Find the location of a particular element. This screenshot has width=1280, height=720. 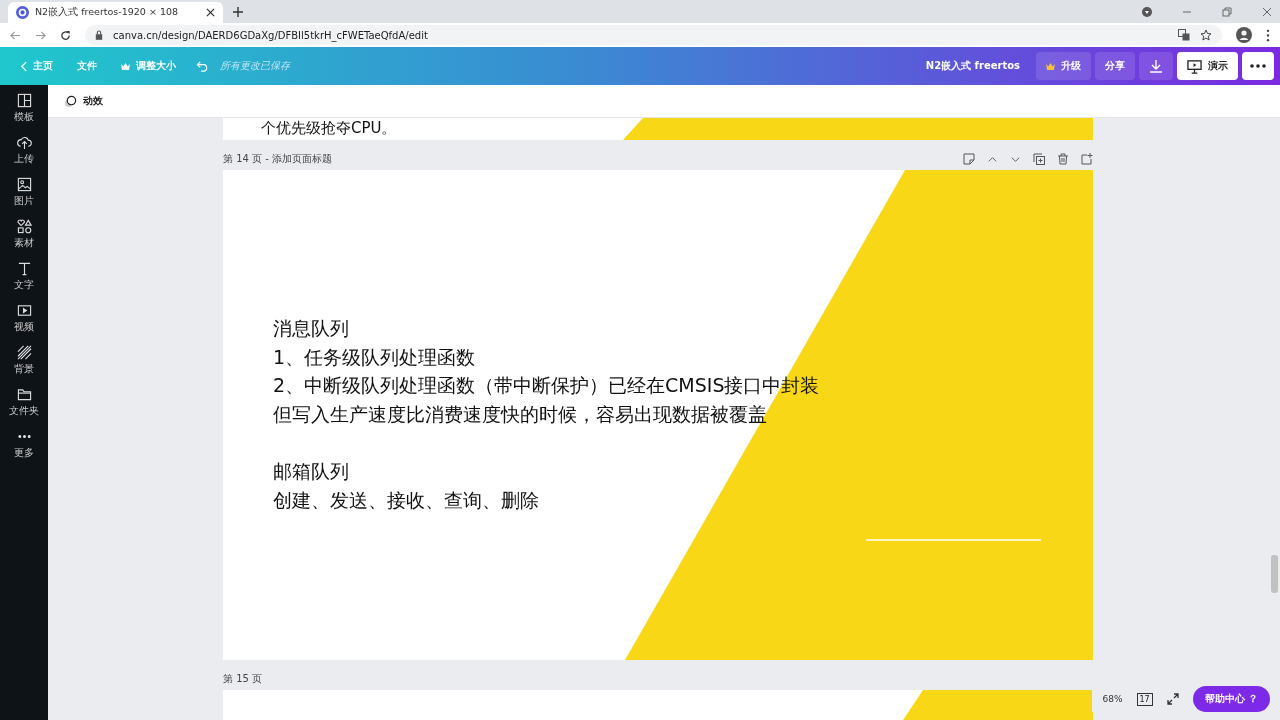

more-icon is located at coordinates (1258, 66).